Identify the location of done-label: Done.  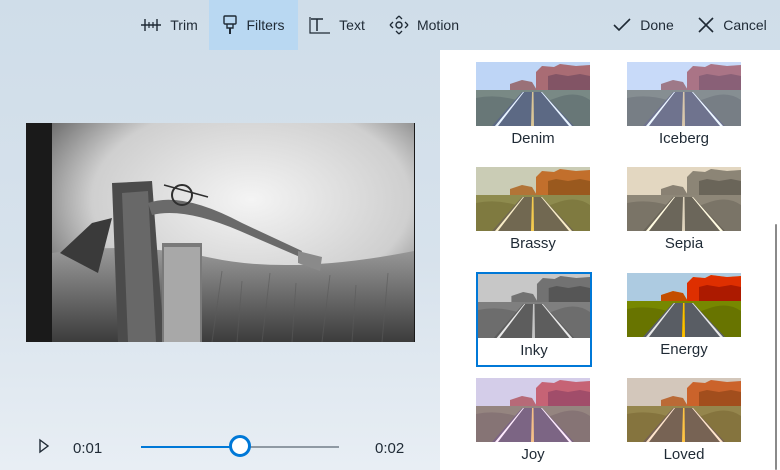
(657, 25).